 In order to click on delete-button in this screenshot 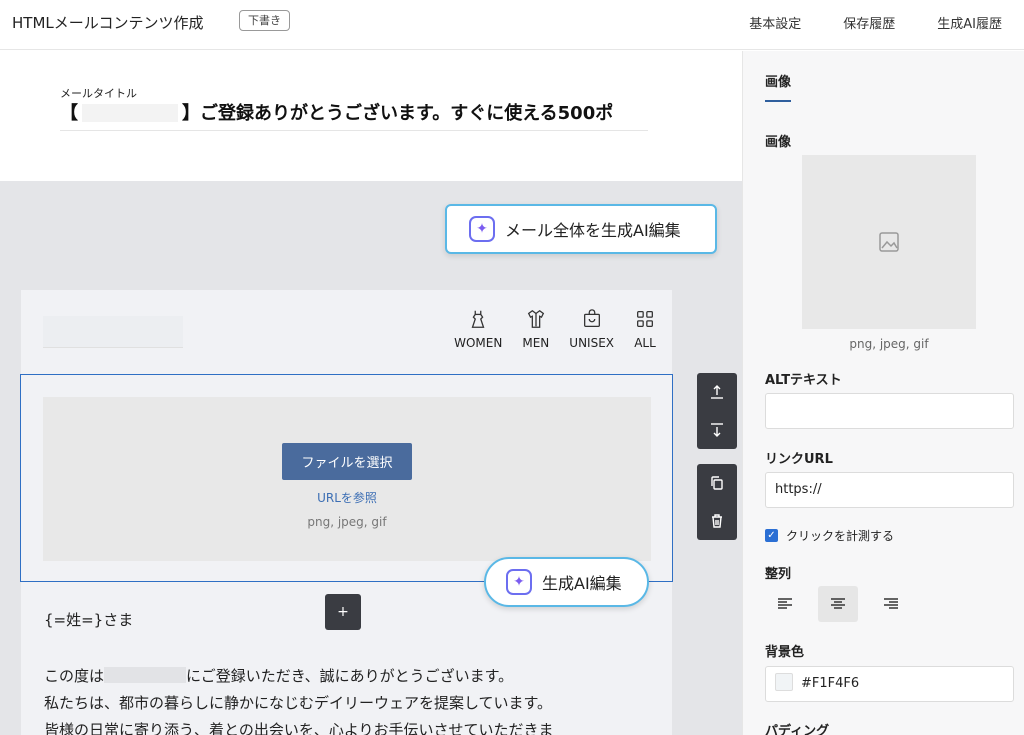, I will do `click(717, 521)`.